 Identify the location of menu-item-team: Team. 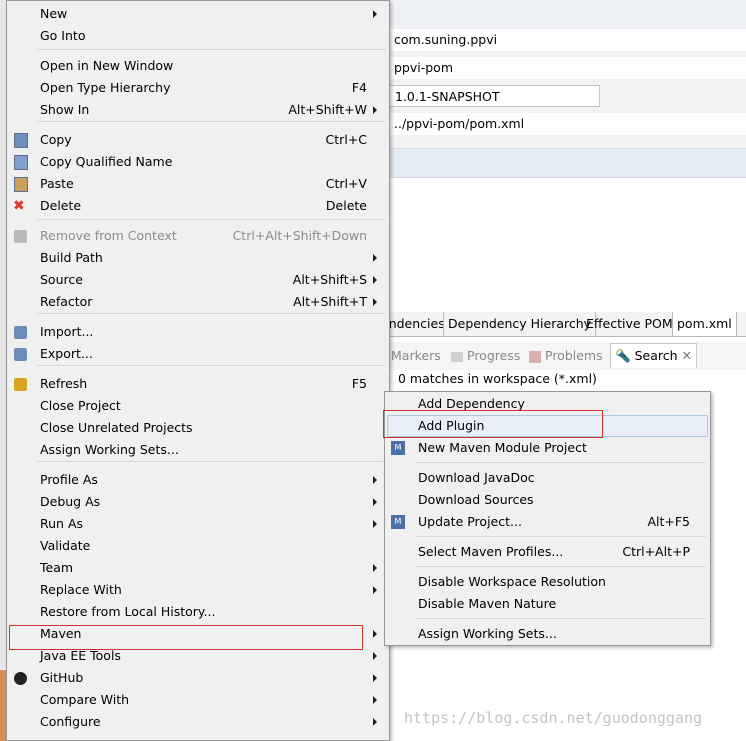
(198, 568).